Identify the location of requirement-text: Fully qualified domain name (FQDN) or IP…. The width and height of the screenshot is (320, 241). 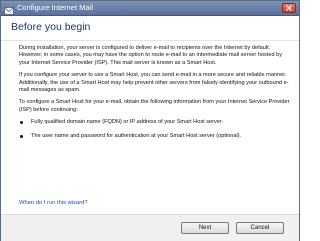
(127, 122).